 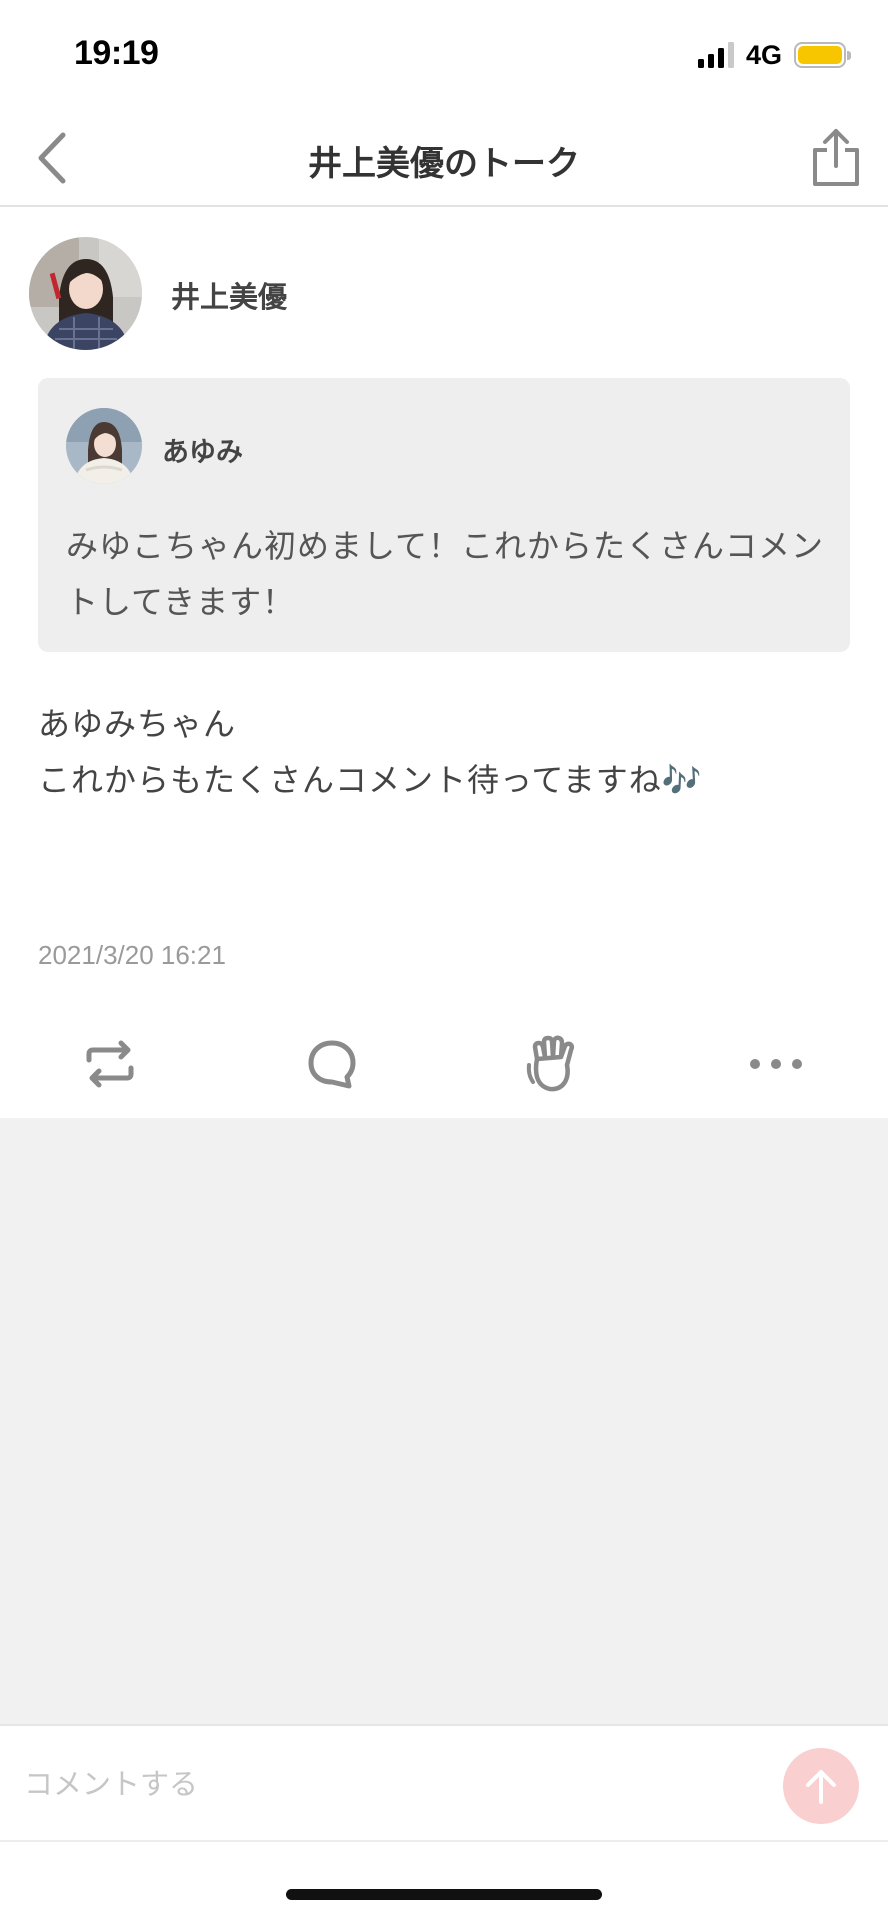 What do you see at coordinates (444, 55) in the screenshot?
I see `status-bar: 19:19 4G` at bounding box center [444, 55].